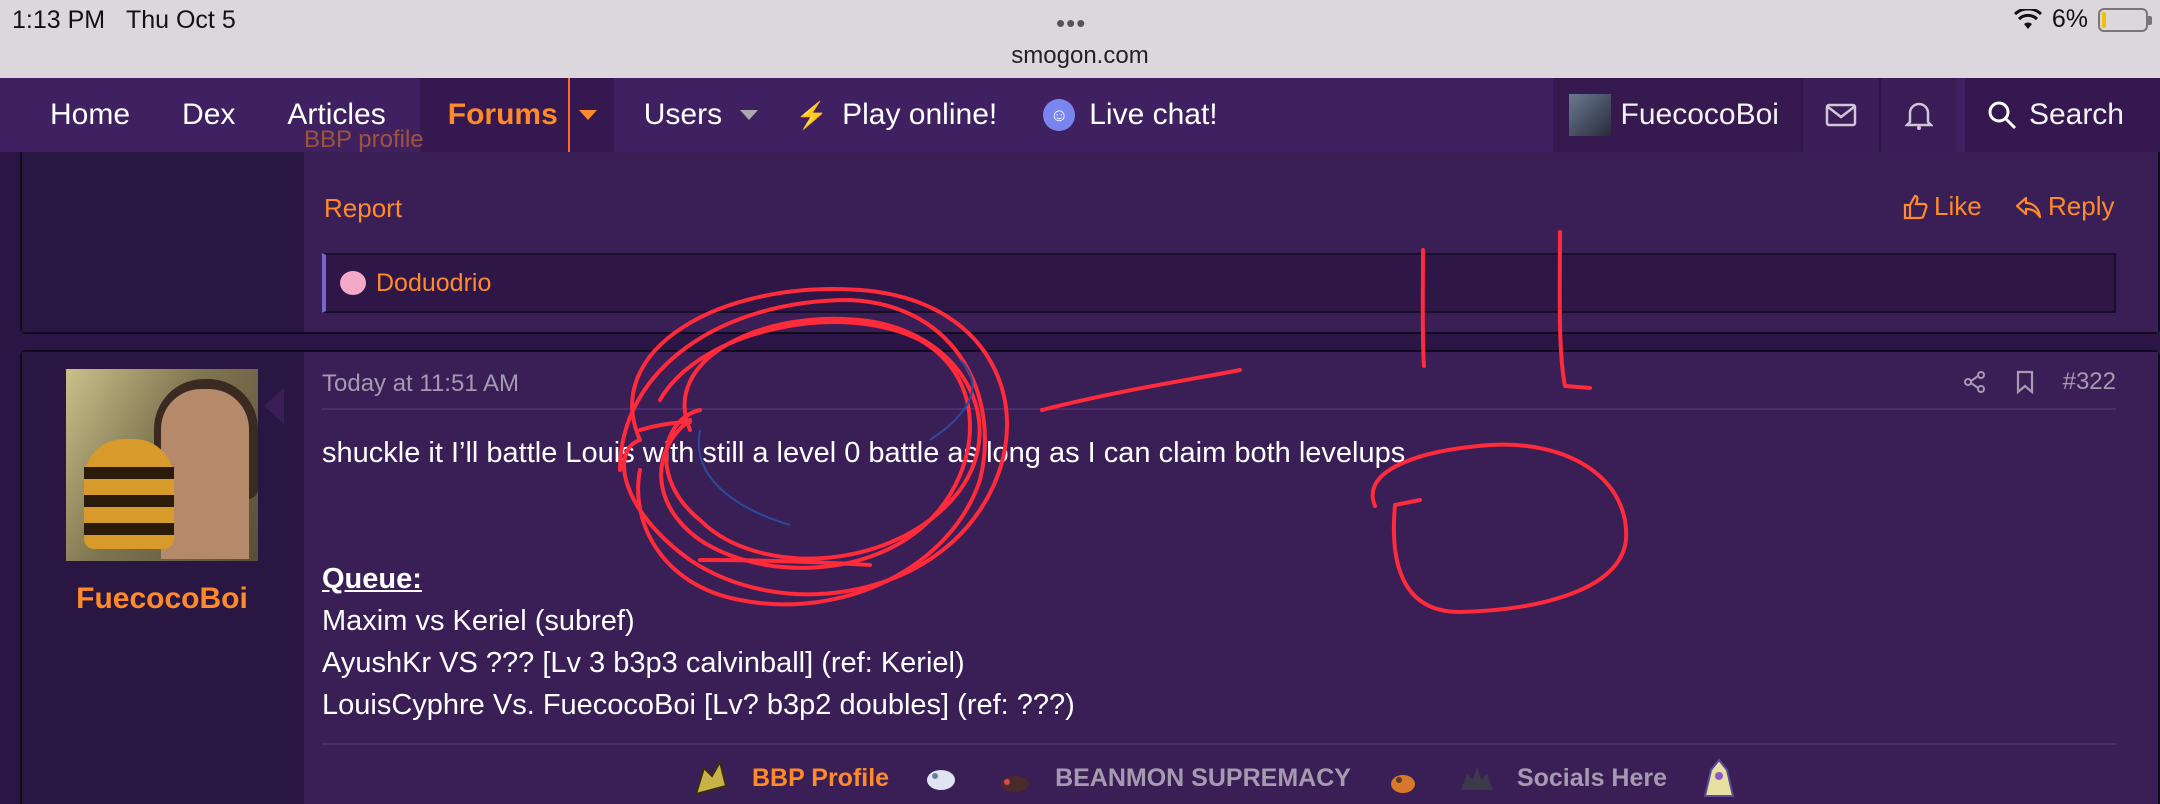 The image size is (2160, 804). I want to click on nav-play-online: ⚡ Play online!, so click(903, 115).